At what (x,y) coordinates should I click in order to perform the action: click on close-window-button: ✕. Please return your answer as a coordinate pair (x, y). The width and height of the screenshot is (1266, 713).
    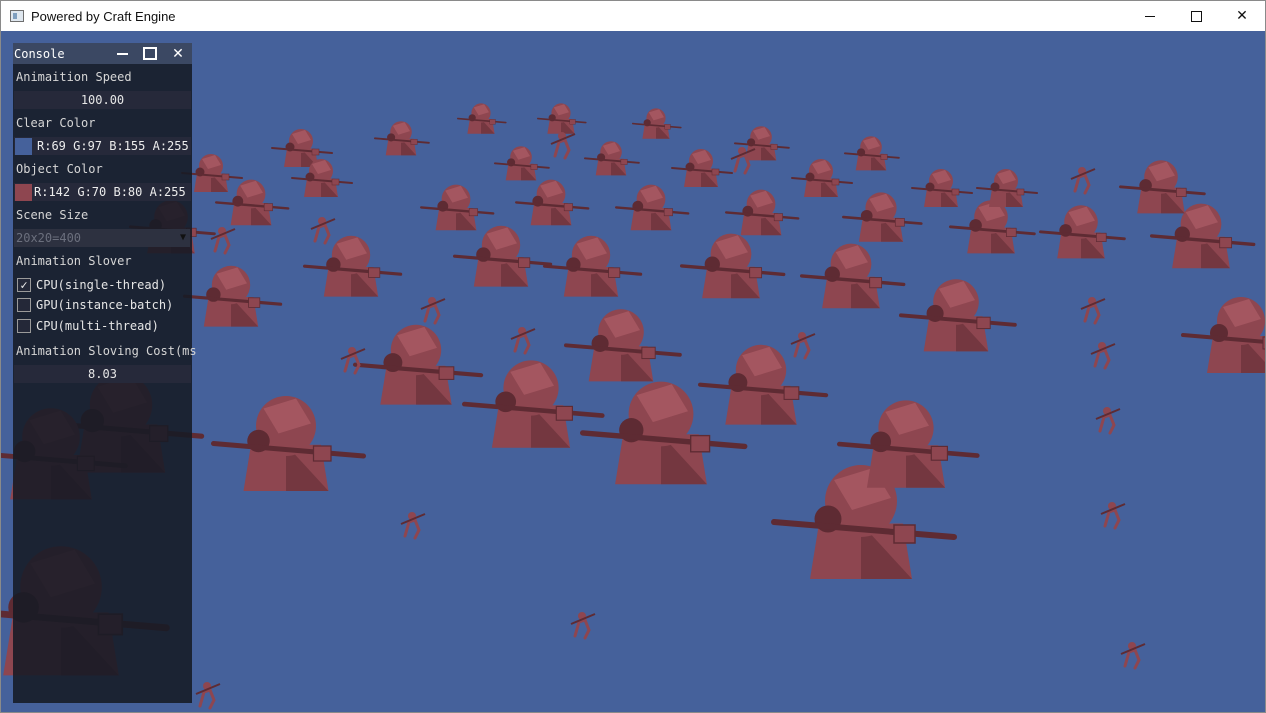
    Looking at the image, I should click on (1242, 16).